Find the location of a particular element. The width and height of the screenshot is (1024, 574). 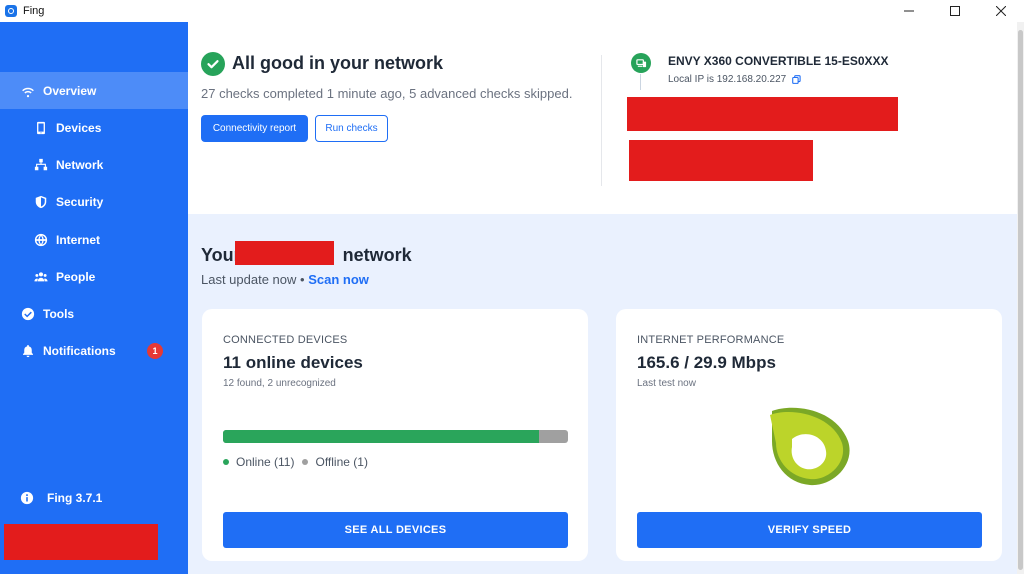

sidebar-item-overview: Overview is located at coordinates (94, 90).